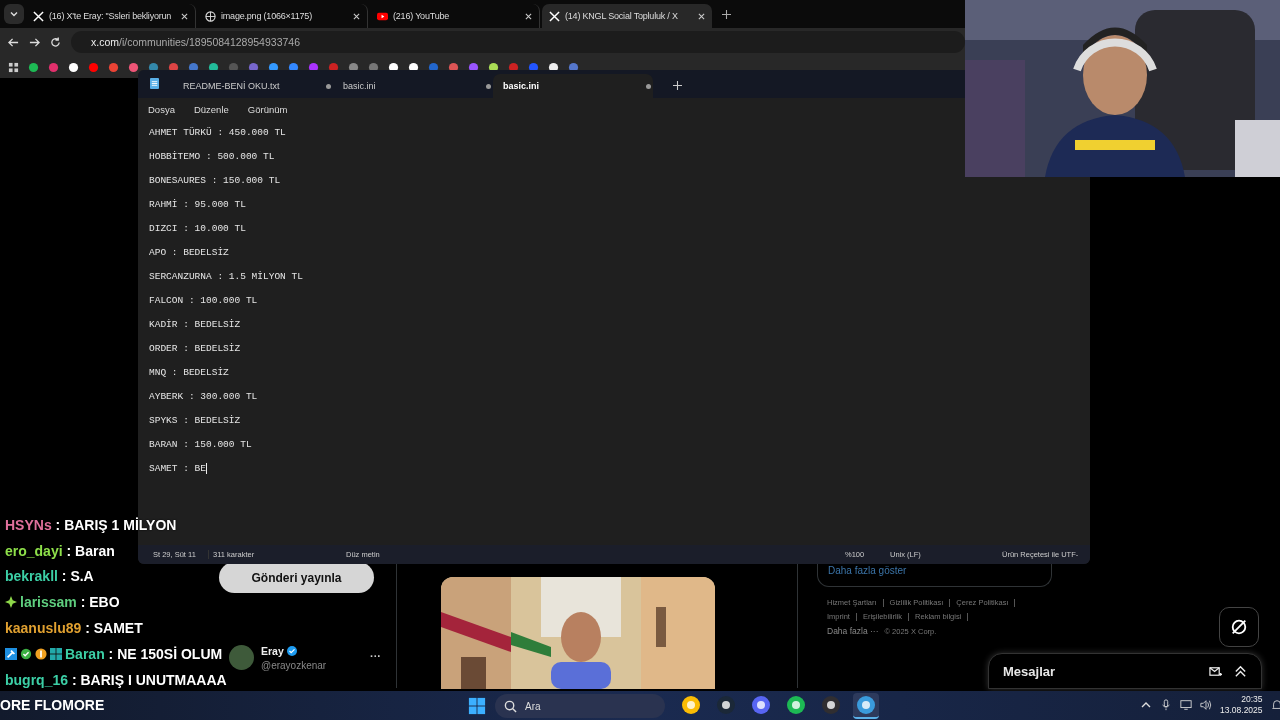  I want to click on text-line: BARAN : 150.000 TL, so click(201, 445).